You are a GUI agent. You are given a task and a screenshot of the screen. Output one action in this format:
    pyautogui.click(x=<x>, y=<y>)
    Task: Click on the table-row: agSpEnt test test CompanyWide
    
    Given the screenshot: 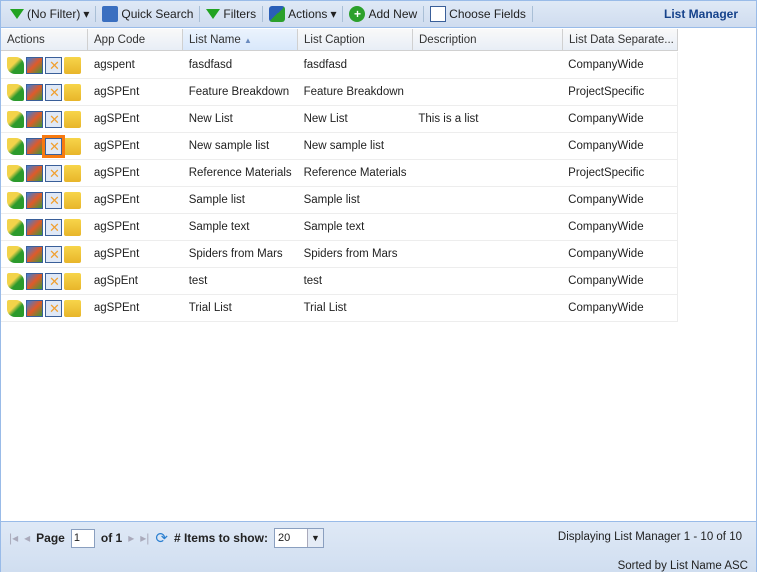 What is the action you would take?
    pyautogui.click(x=339, y=281)
    